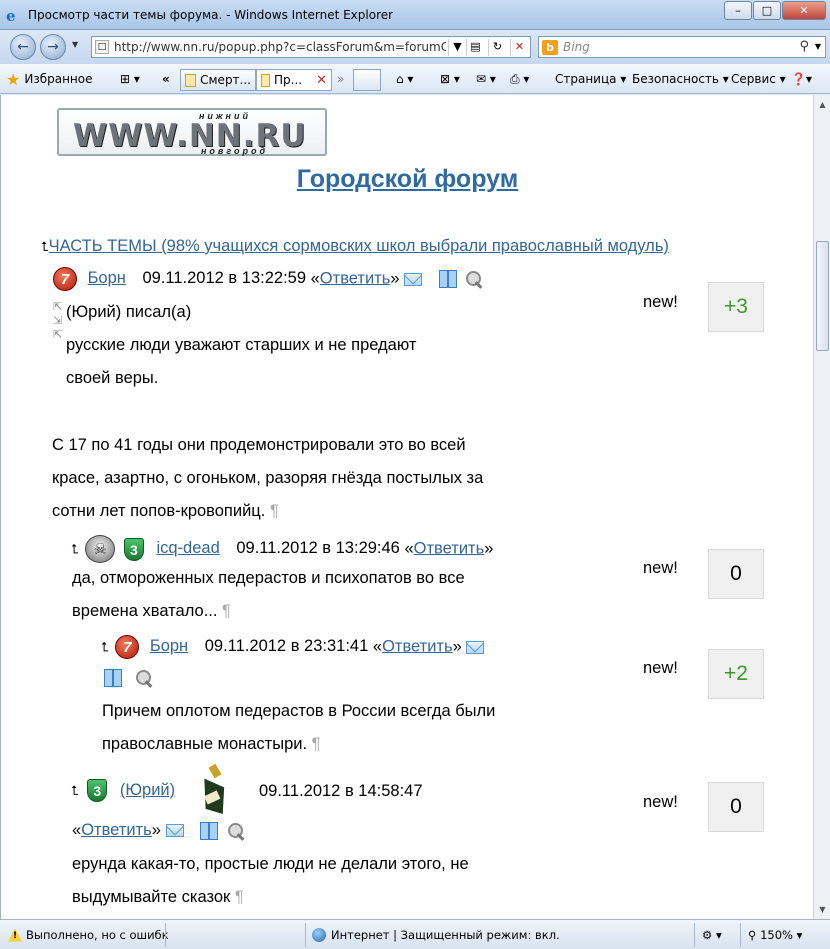  Describe the element at coordinates (682, 47) in the screenshot. I see `search-box: b Bing ⚲ ▼` at that location.